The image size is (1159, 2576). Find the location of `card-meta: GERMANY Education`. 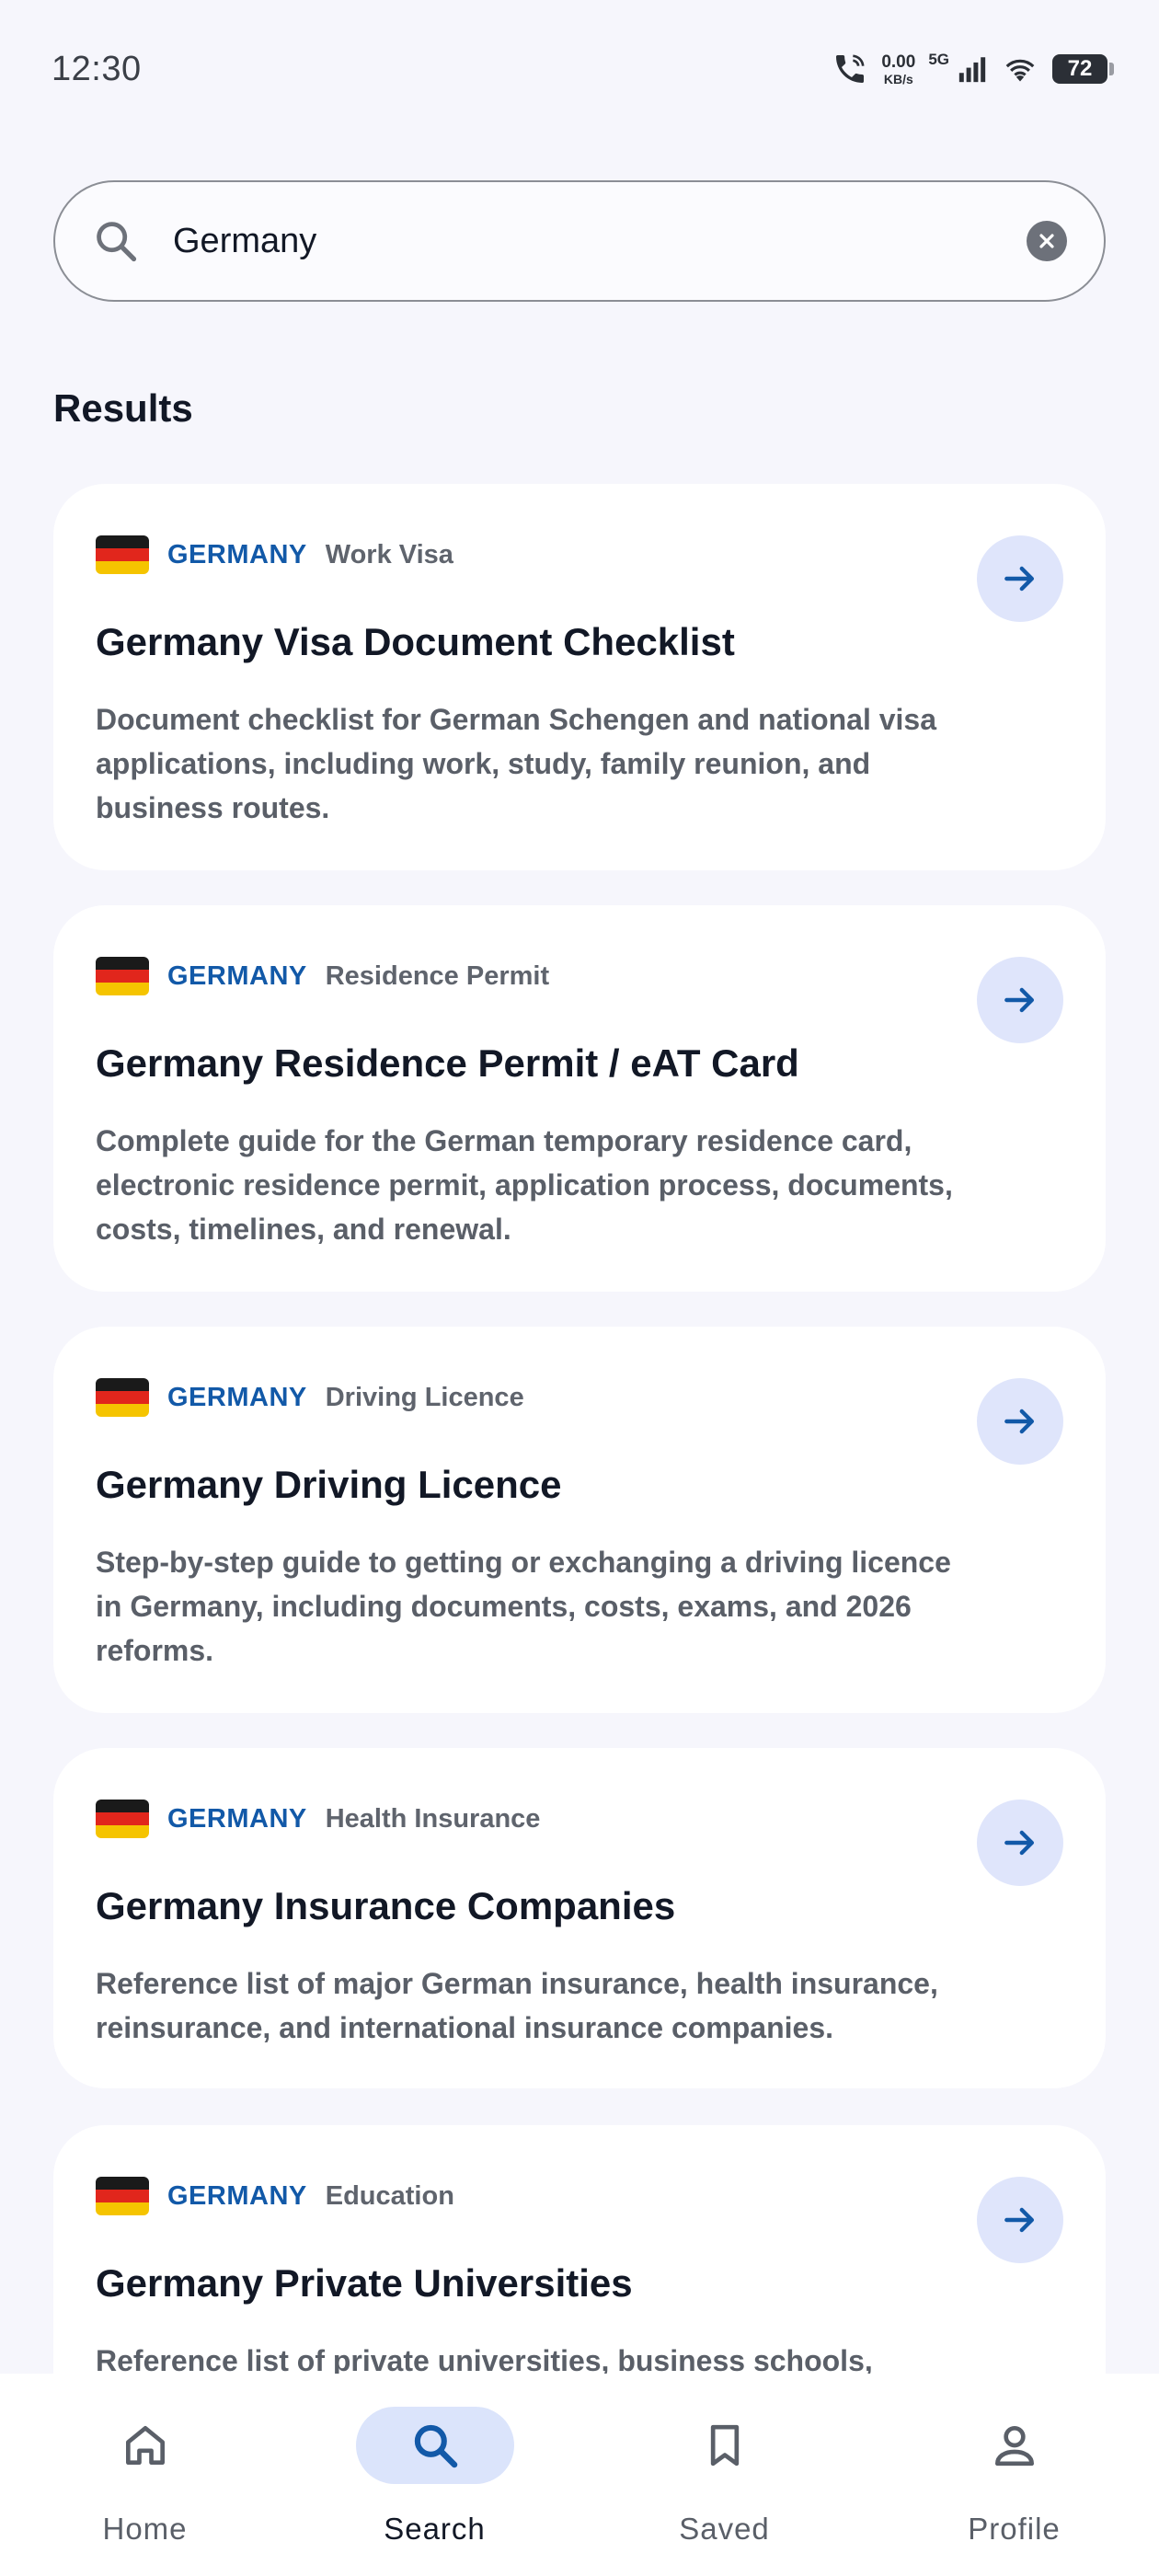

card-meta: GERMANY Education is located at coordinates (275, 2196).